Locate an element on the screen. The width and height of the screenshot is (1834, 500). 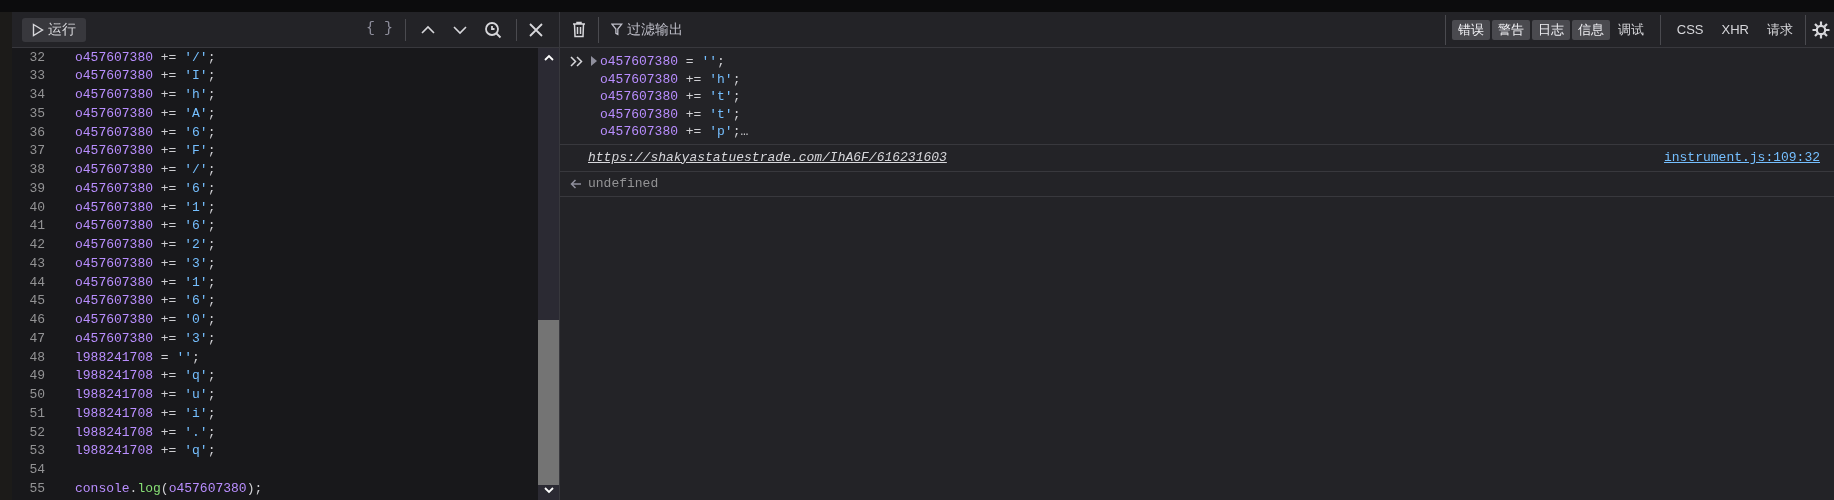
line-number: 51 is located at coordinates (36, 413).